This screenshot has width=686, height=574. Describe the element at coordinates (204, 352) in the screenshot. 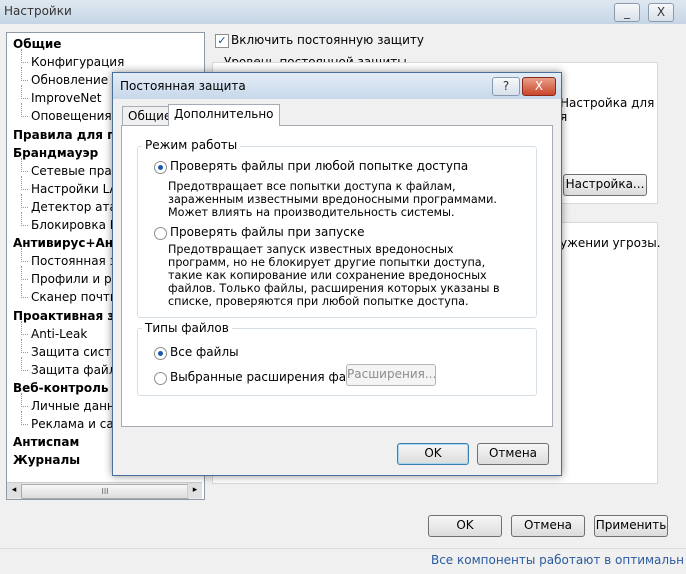

I see `radio-all-files-label: Все файлы` at that location.